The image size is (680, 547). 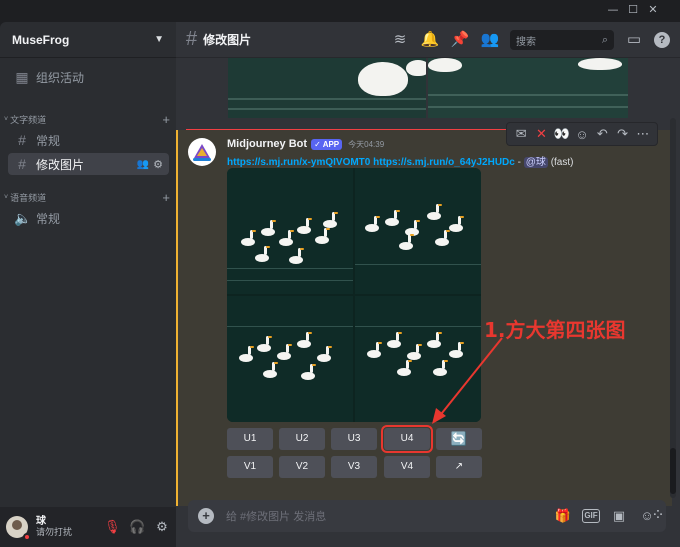 I want to click on message-header: Midjourney Bot ✓ APP 今天04:39, so click(x=305, y=144).